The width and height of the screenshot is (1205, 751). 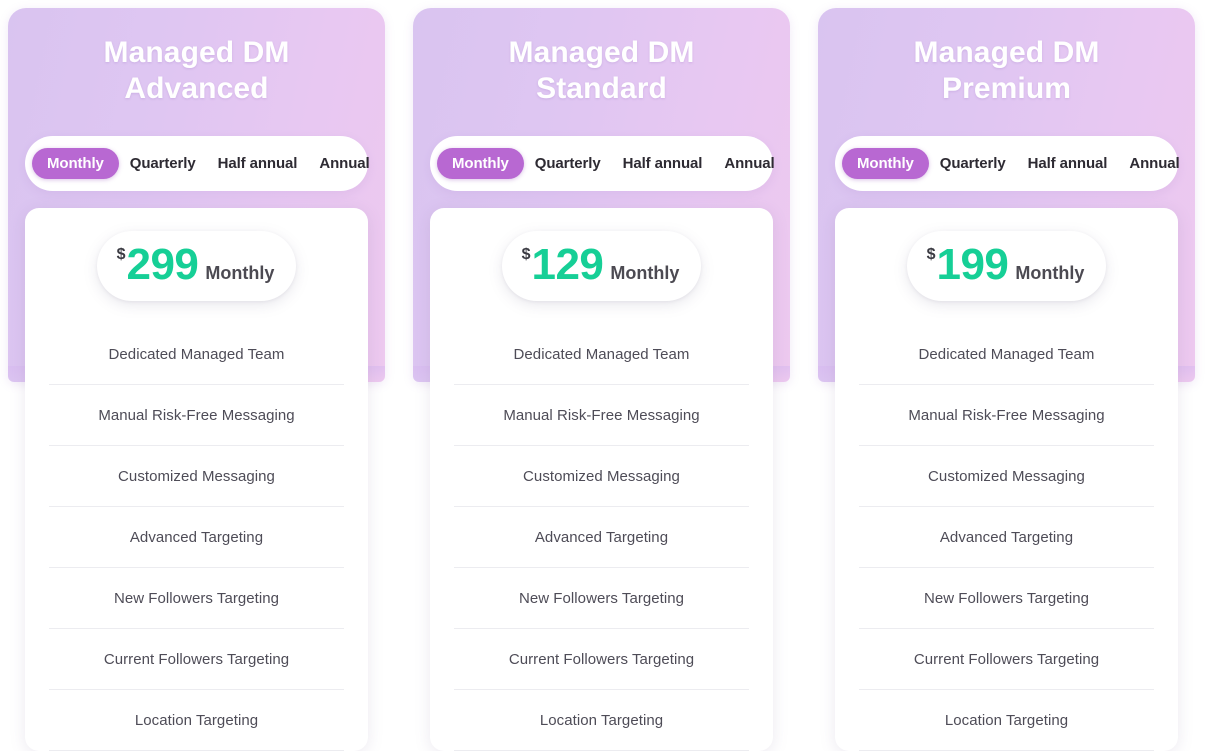 I want to click on plan-title-line-2: Advanced, so click(x=196, y=88).